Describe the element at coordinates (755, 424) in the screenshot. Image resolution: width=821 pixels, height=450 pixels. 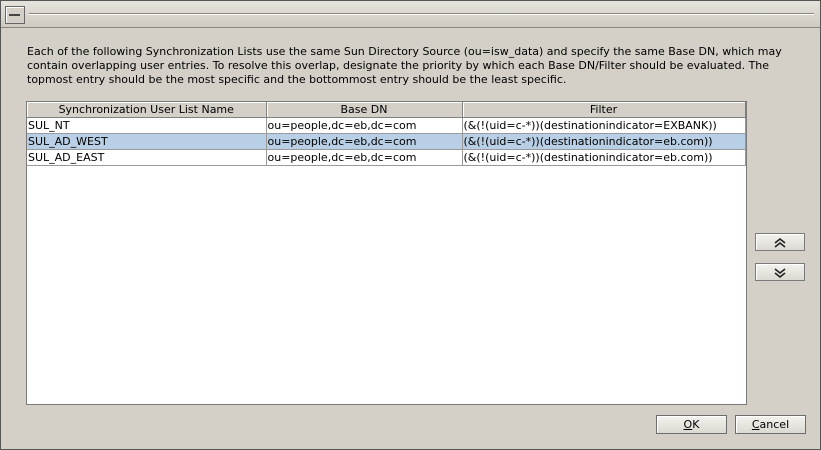
I see `cancel-mnemonic: C` at that location.